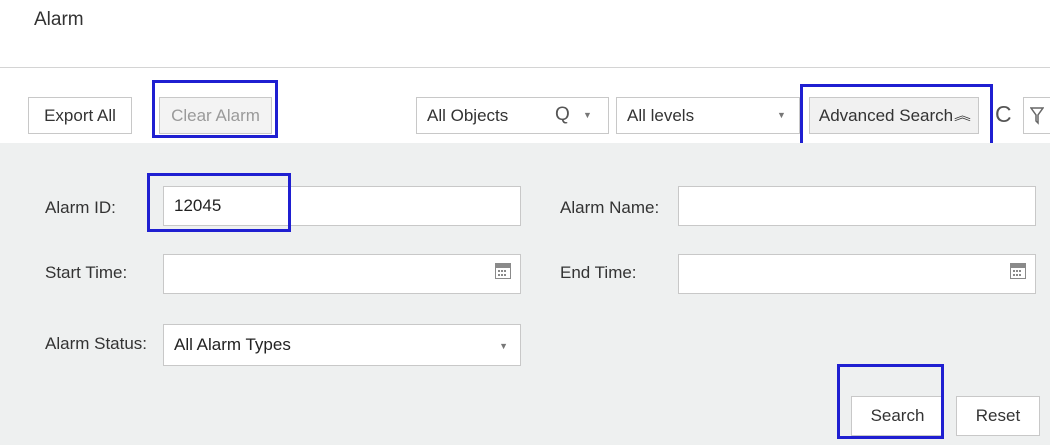  Describe the element at coordinates (781, 115) in the screenshot. I see `levels-chevron-down-icon: ▼` at that location.